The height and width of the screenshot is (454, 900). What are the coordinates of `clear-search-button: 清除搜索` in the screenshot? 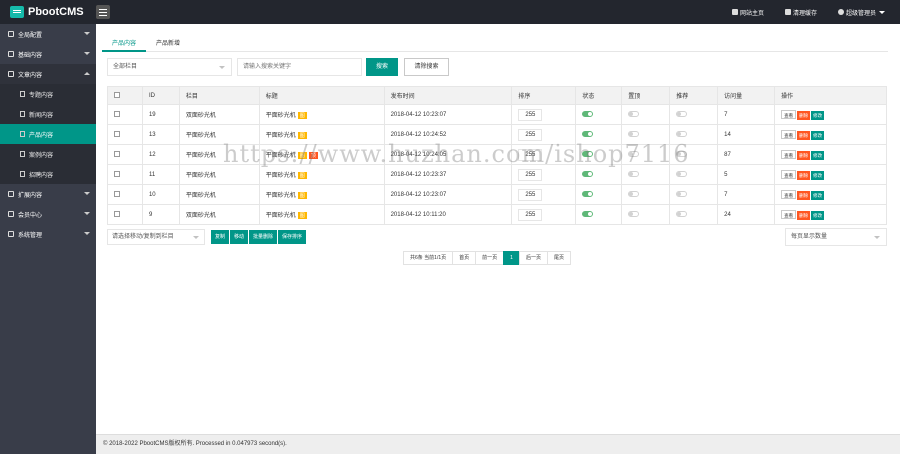 It's located at (426, 67).